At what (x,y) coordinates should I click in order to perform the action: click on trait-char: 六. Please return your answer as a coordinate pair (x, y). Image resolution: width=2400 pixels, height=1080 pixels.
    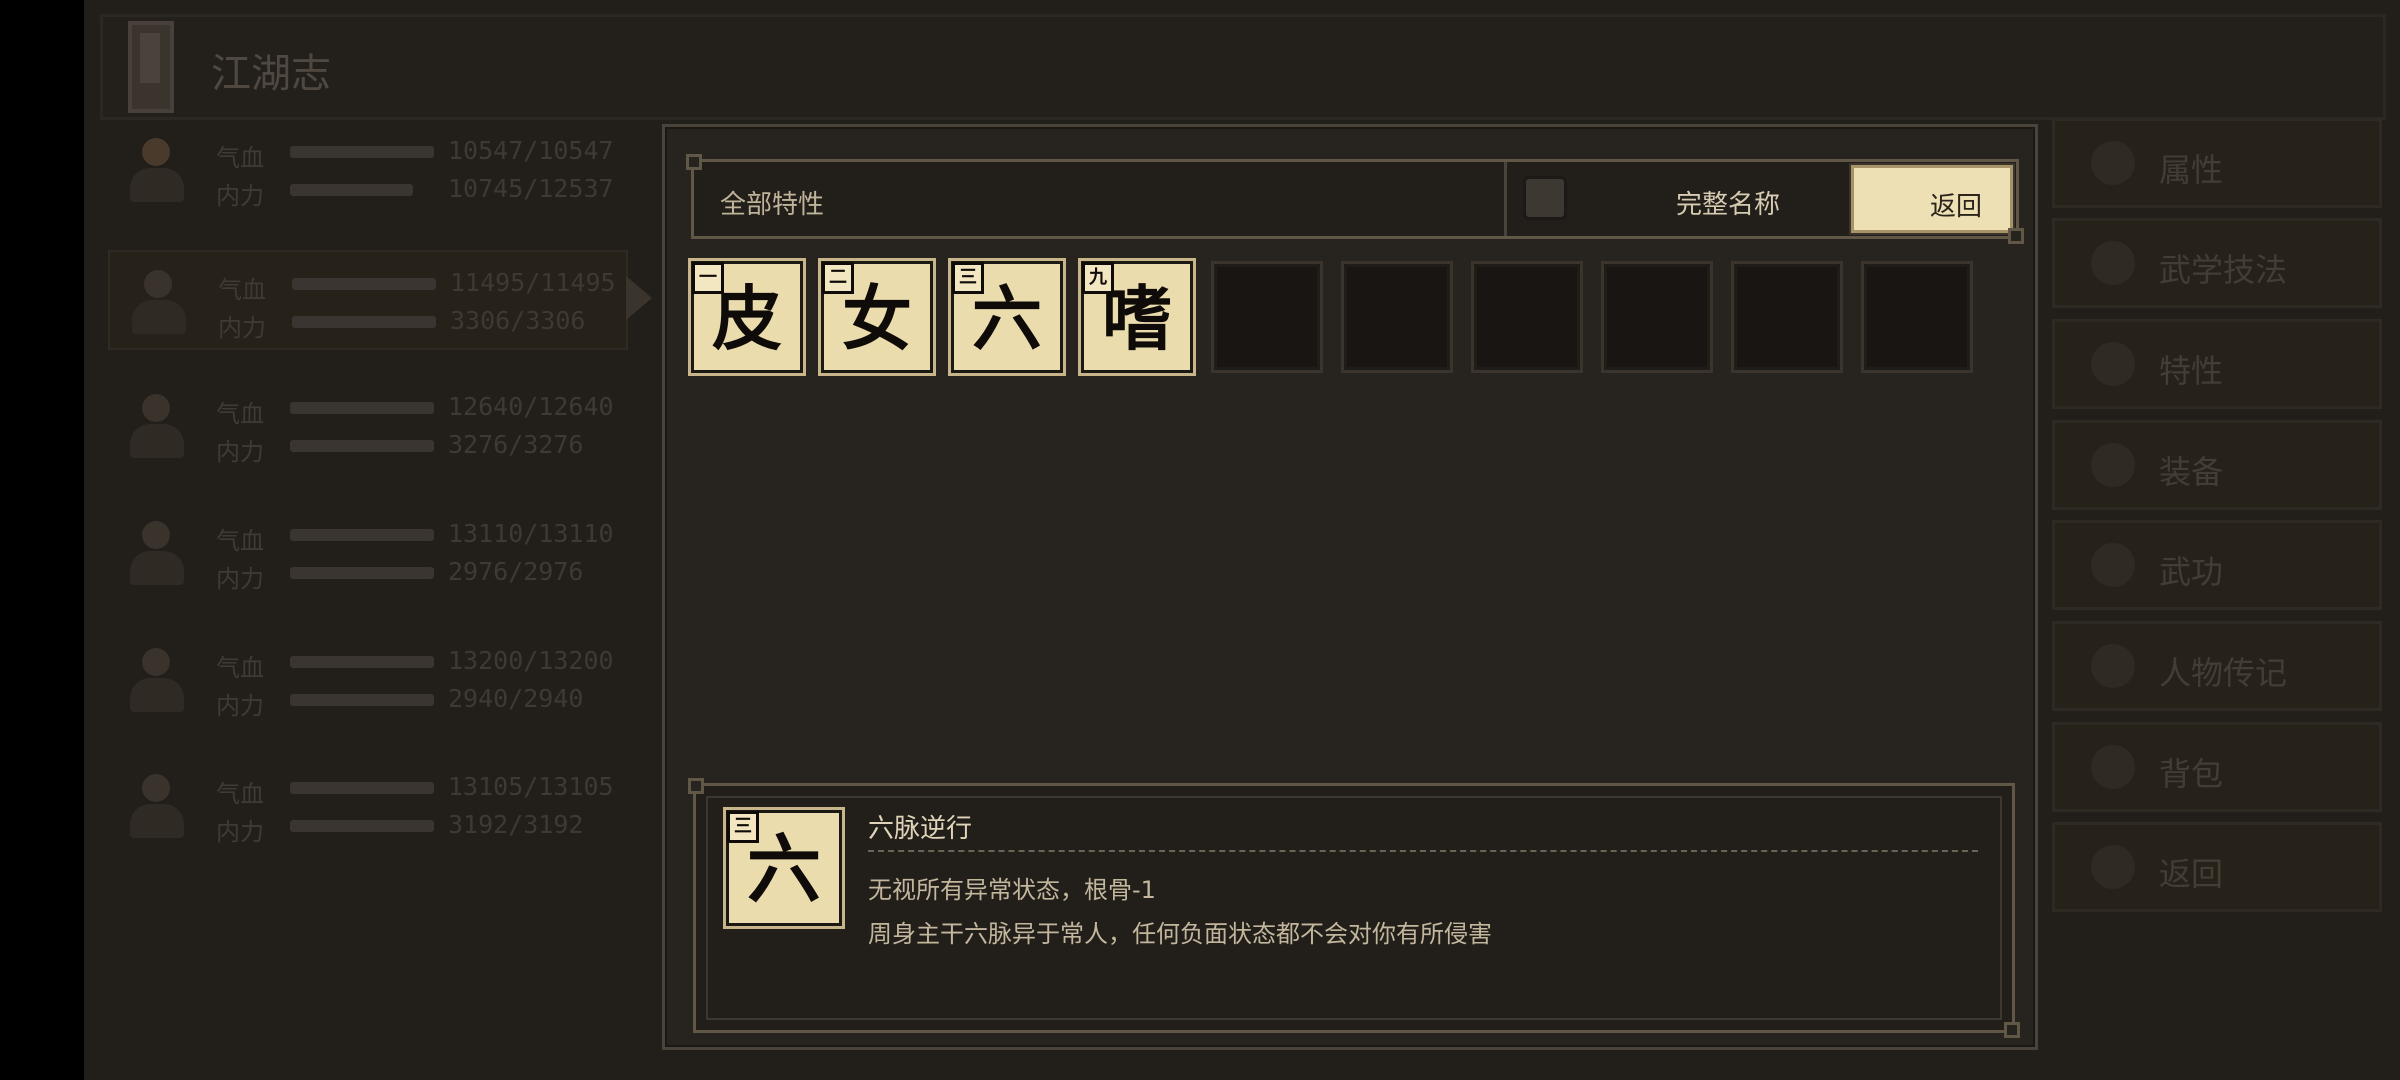
    Looking at the image, I should click on (1007, 318).